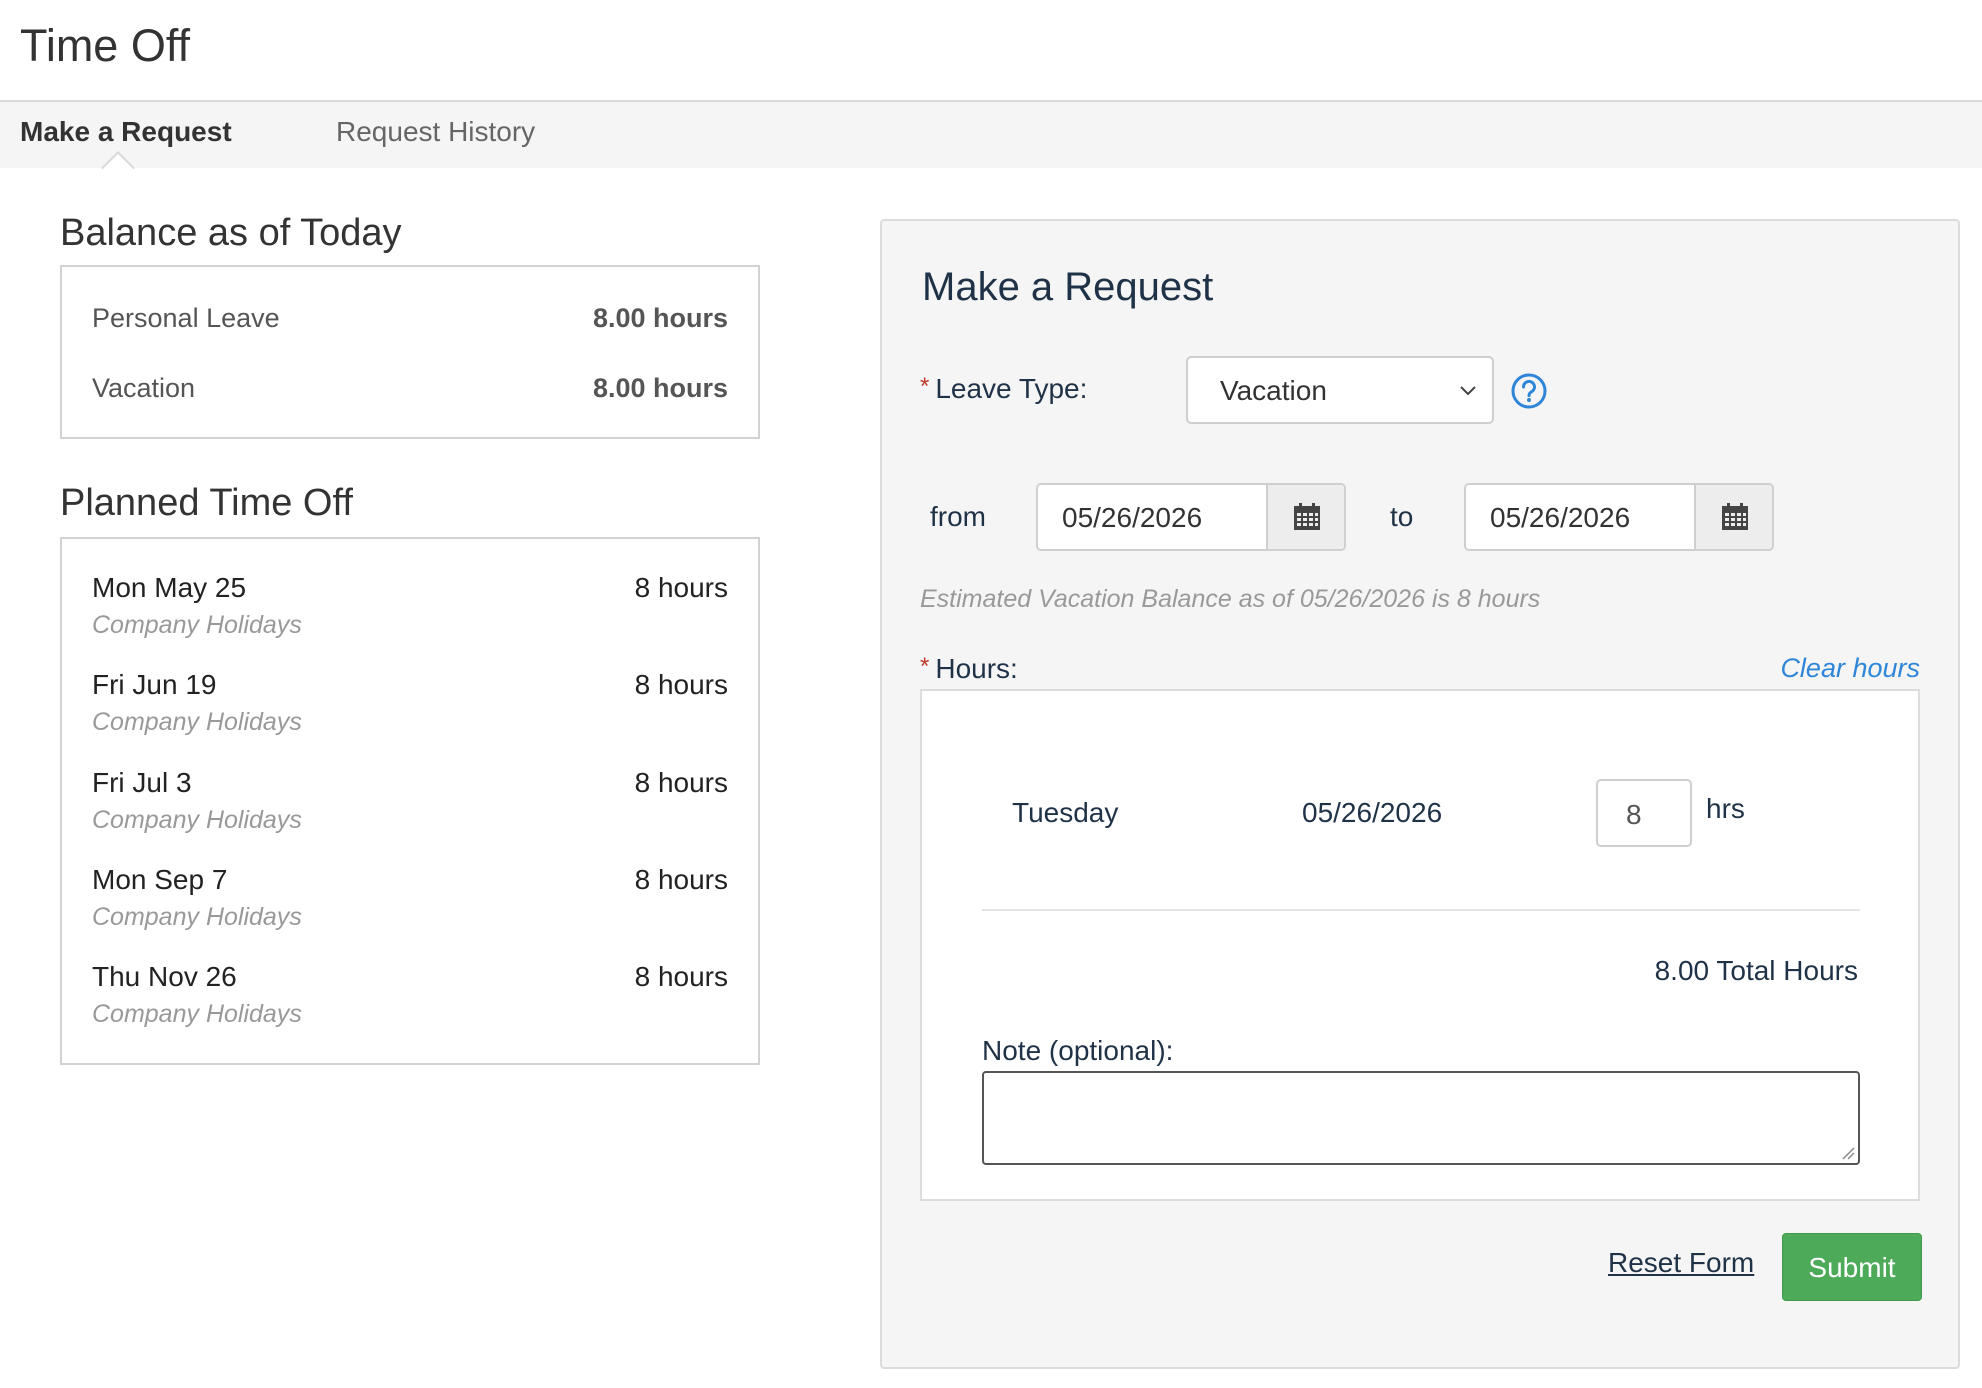 The width and height of the screenshot is (1982, 1388). I want to click on pto-date: Fri Jun 19, so click(154, 684).